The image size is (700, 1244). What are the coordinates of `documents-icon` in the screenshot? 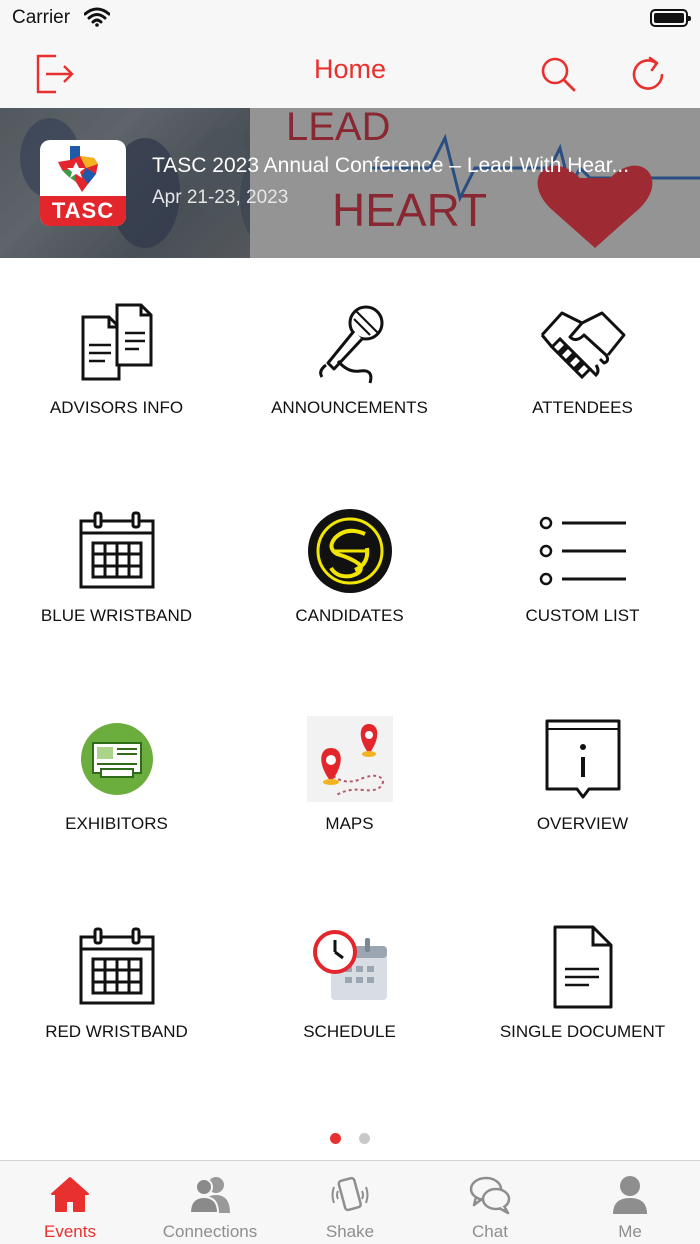 It's located at (117, 343).